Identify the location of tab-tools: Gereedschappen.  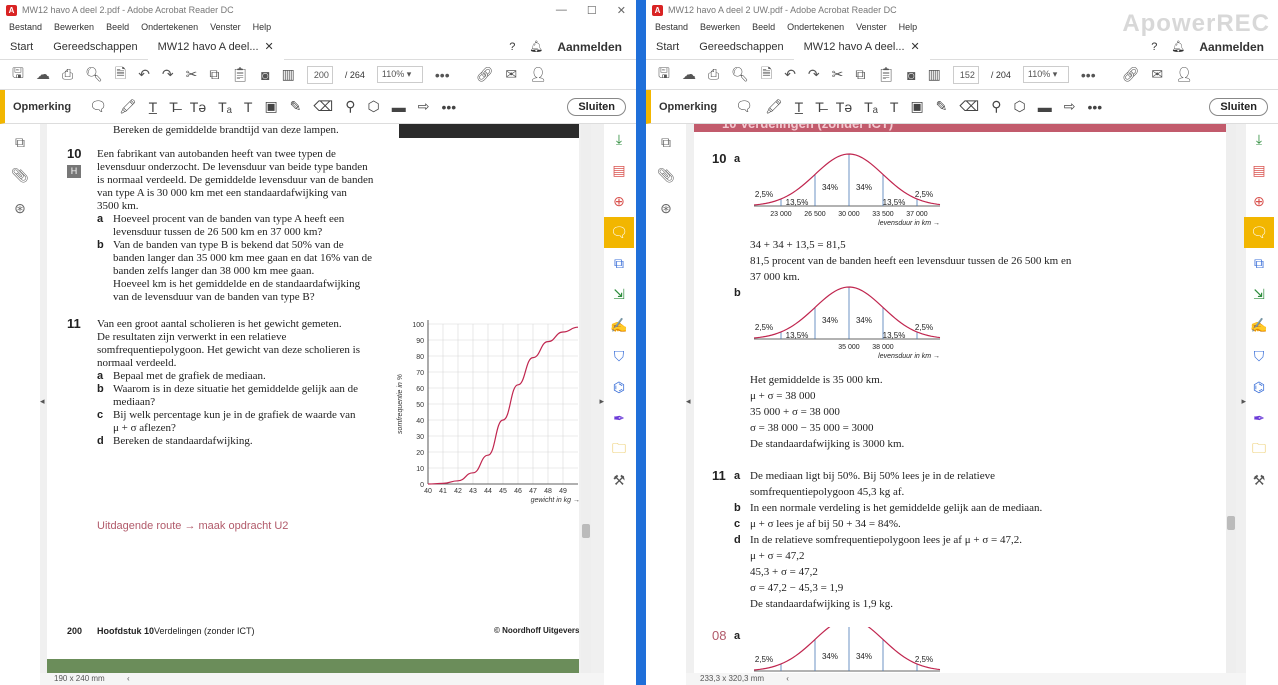
(741, 47).